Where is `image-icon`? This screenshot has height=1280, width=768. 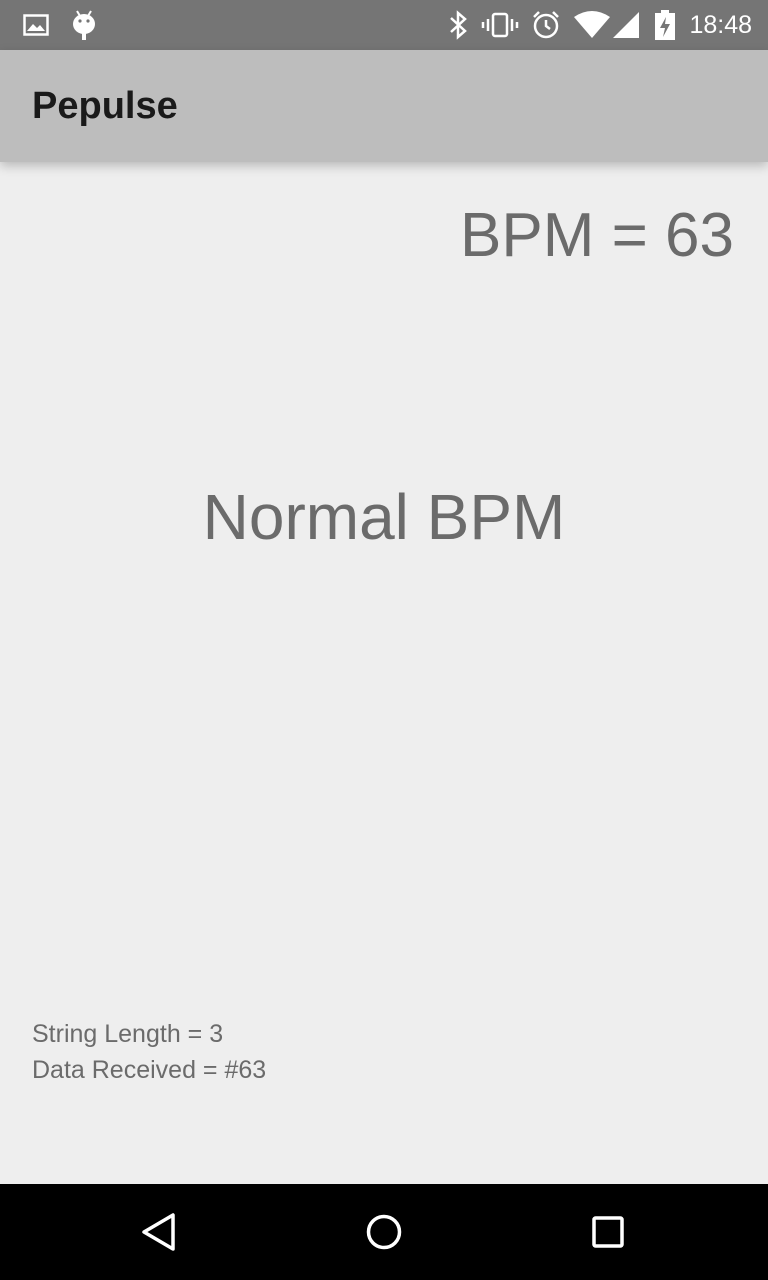
image-icon is located at coordinates (36, 25).